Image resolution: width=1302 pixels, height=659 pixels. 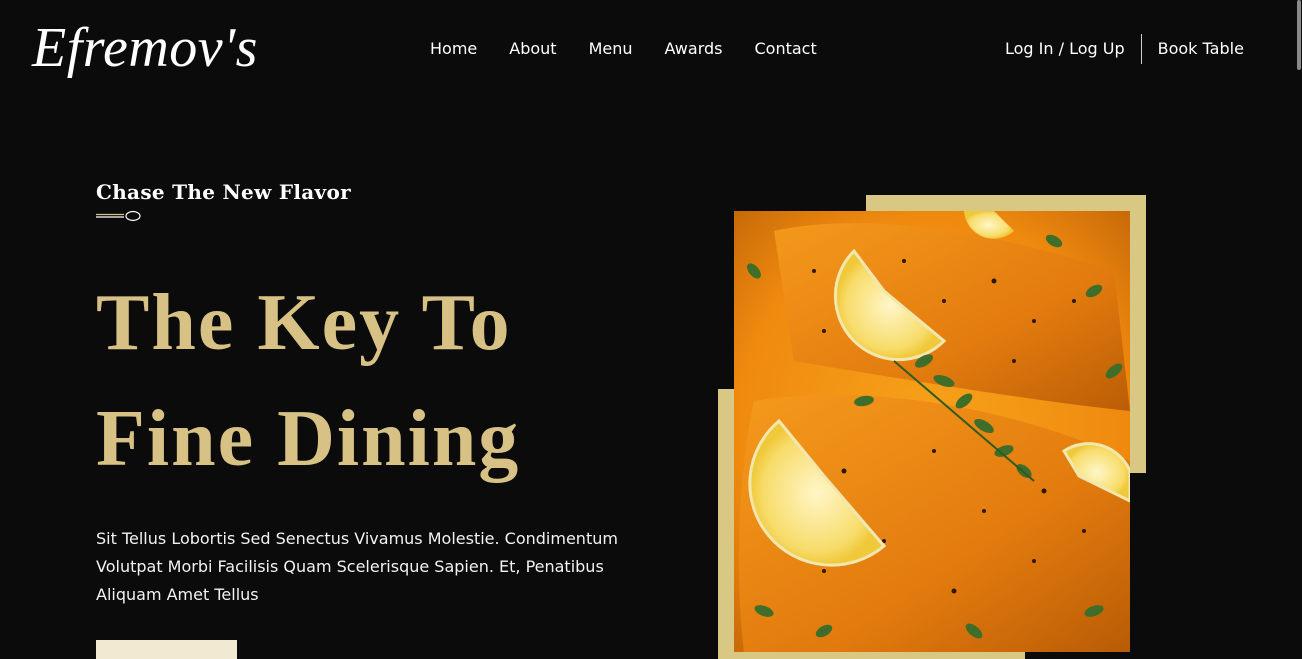 I want to click on header-actions: Log In / Log Up Book Table, so click(x=1124, y=49).